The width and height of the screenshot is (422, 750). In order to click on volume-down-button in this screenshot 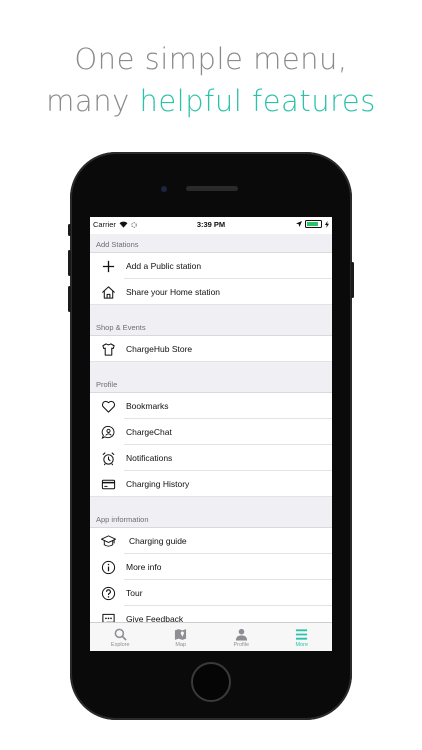, I will do `click(69, 299)`.